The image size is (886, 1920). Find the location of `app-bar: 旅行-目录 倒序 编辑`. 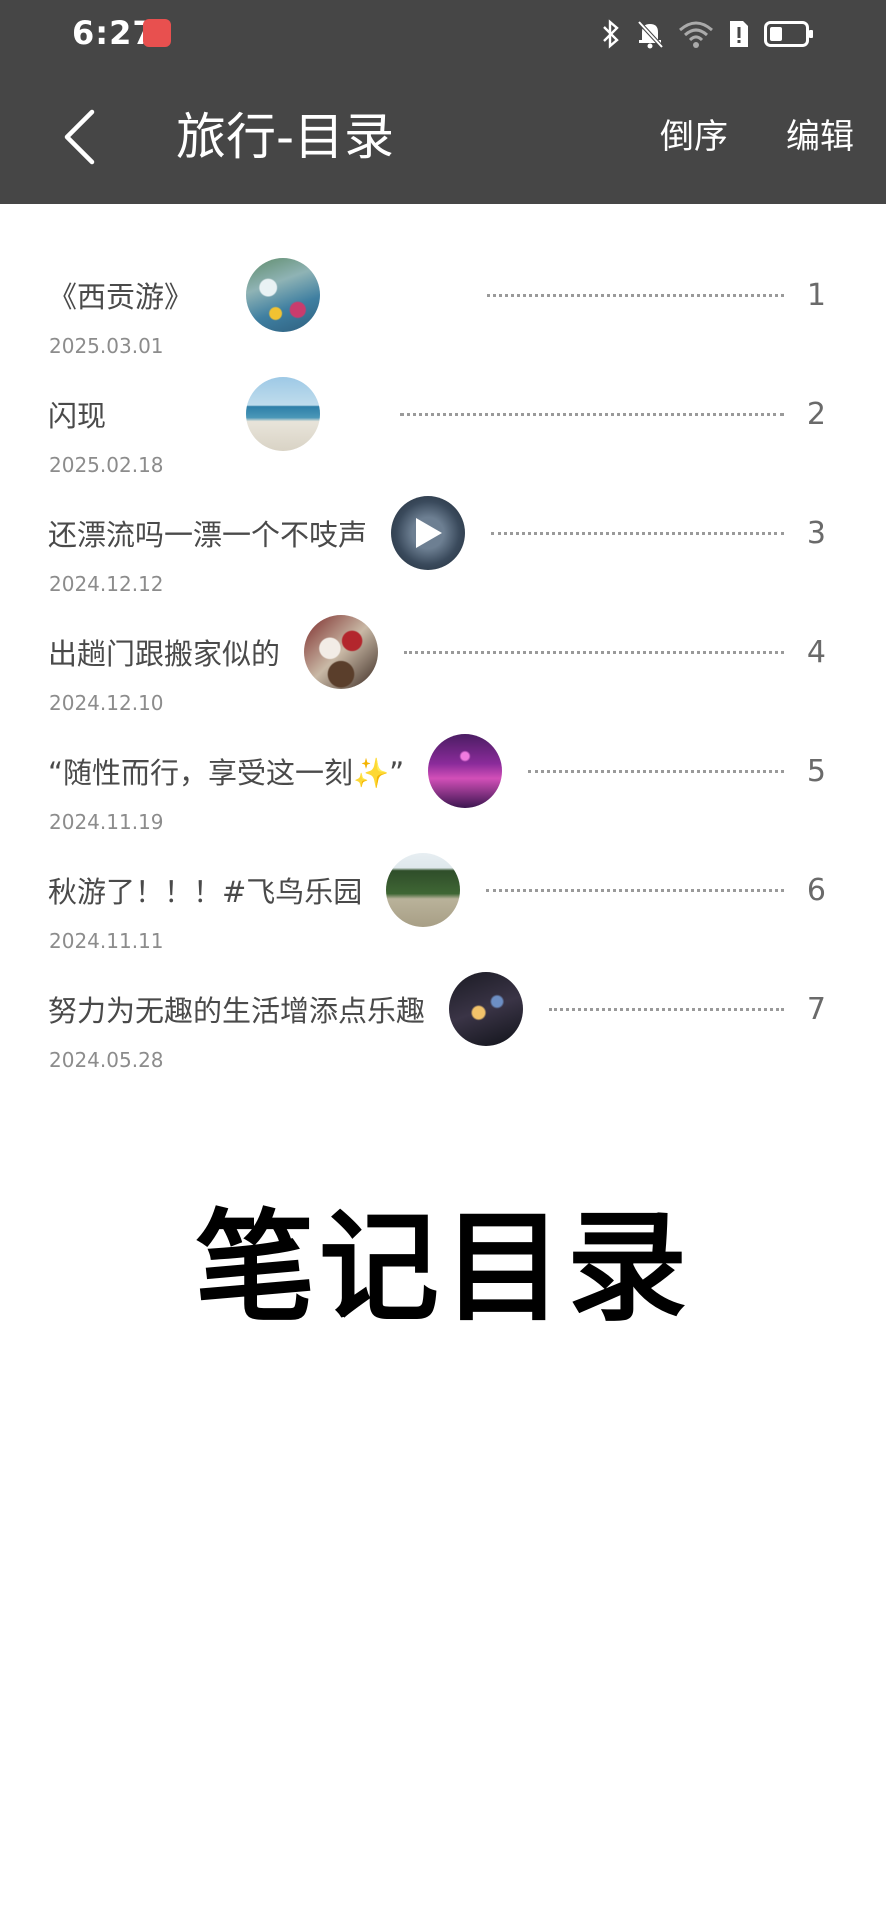

app-bar: 旅行-目录 倒序 编辑 is located at coordinates (443, 137).